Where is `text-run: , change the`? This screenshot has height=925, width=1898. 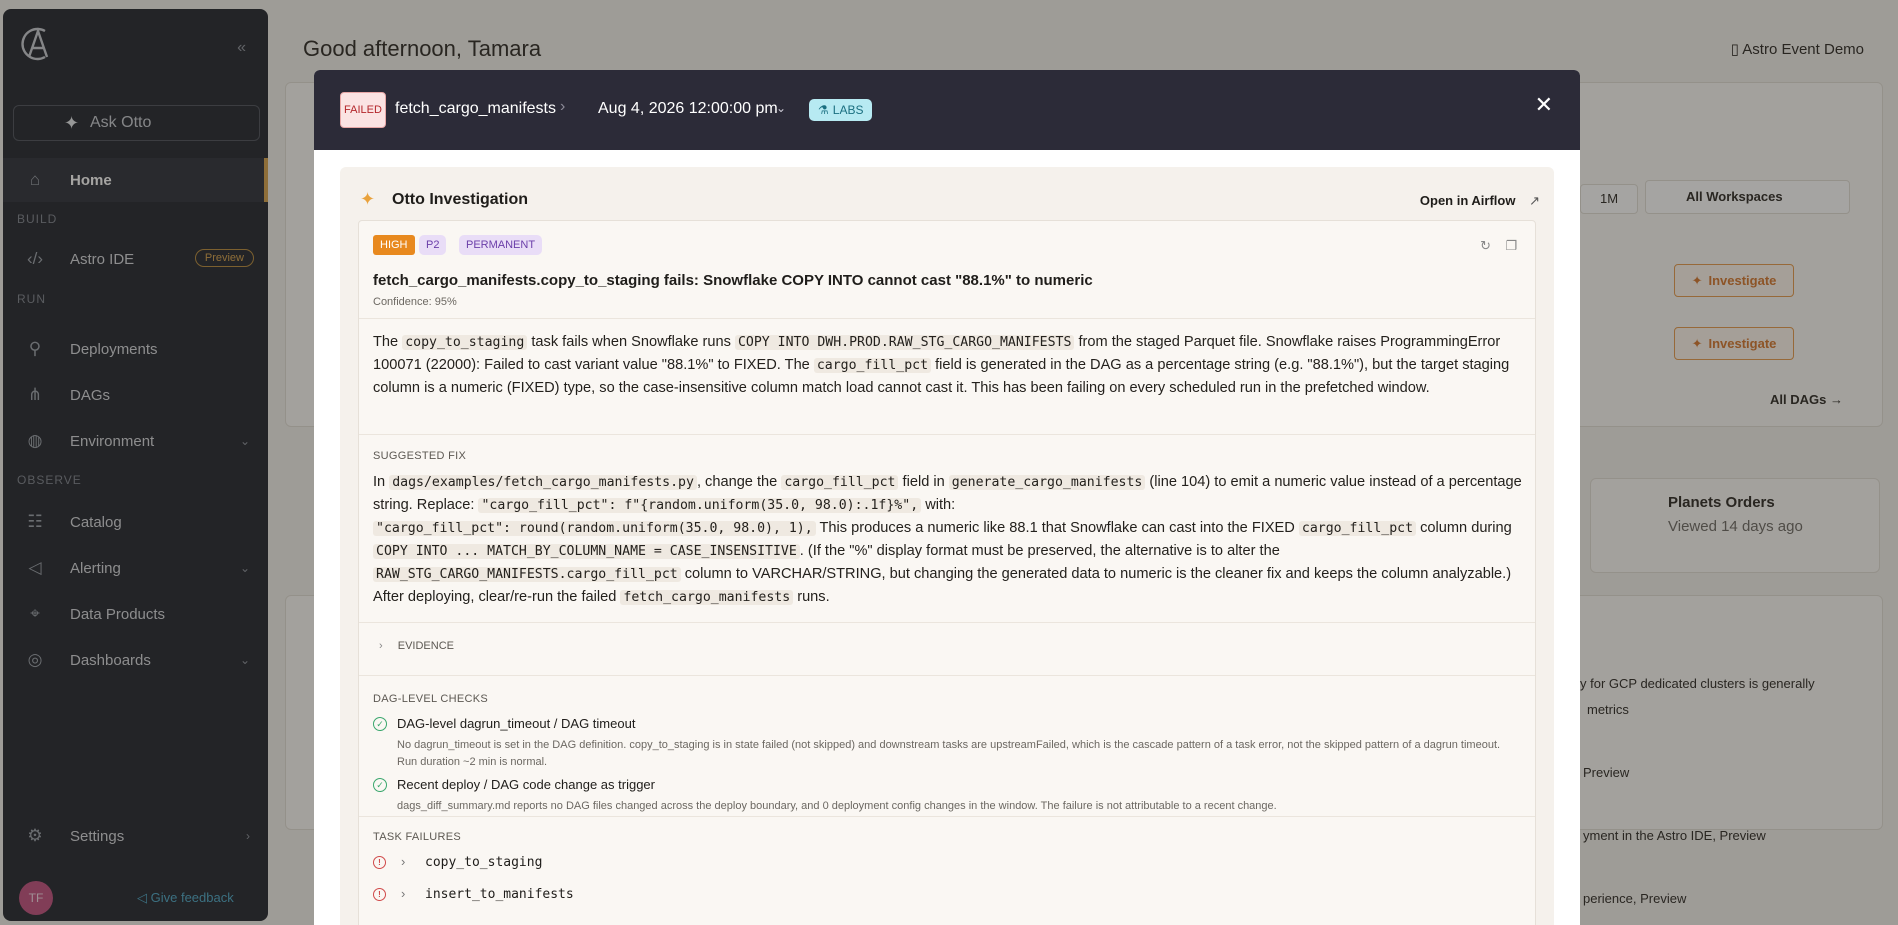 text-run: , change the is located at coordinates (739, 482).